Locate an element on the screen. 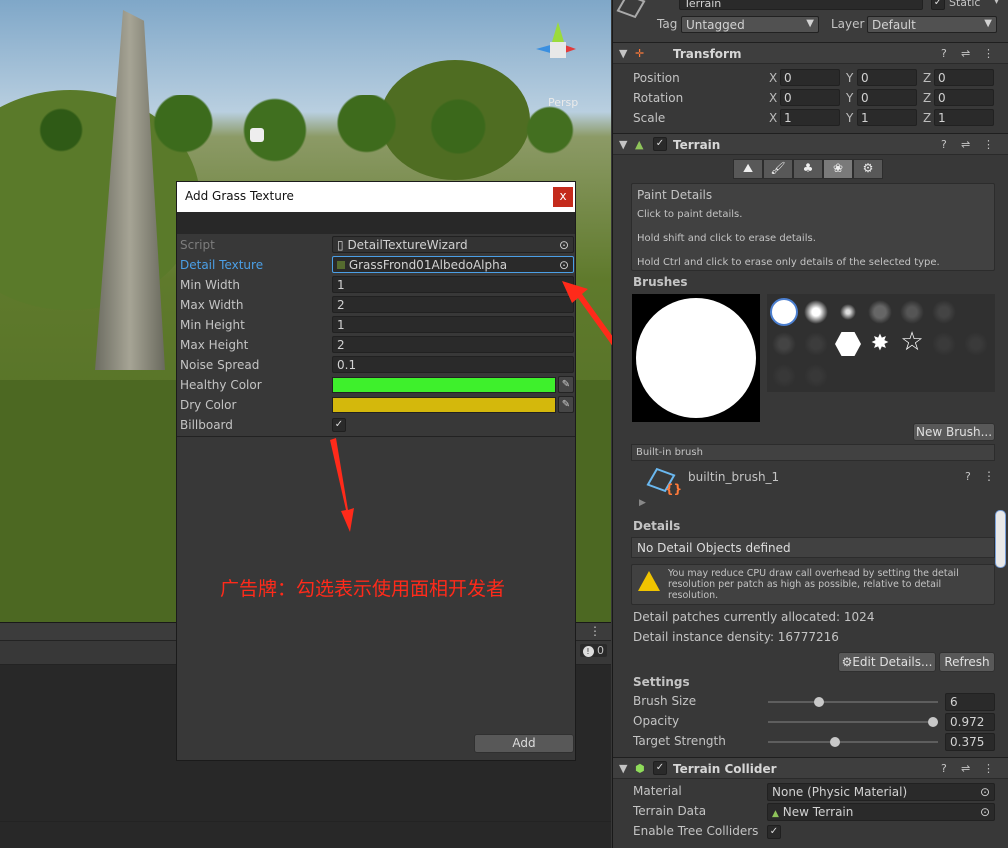 The height and width of the screenshot is (848, 1008). rotation-y-input: 0 is located at coordinates (887, 97).